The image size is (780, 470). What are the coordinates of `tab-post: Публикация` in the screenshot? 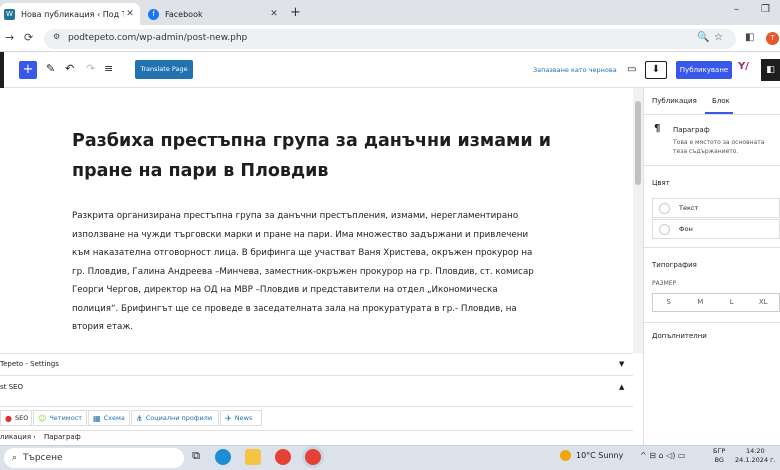 It's located at (674, 101).